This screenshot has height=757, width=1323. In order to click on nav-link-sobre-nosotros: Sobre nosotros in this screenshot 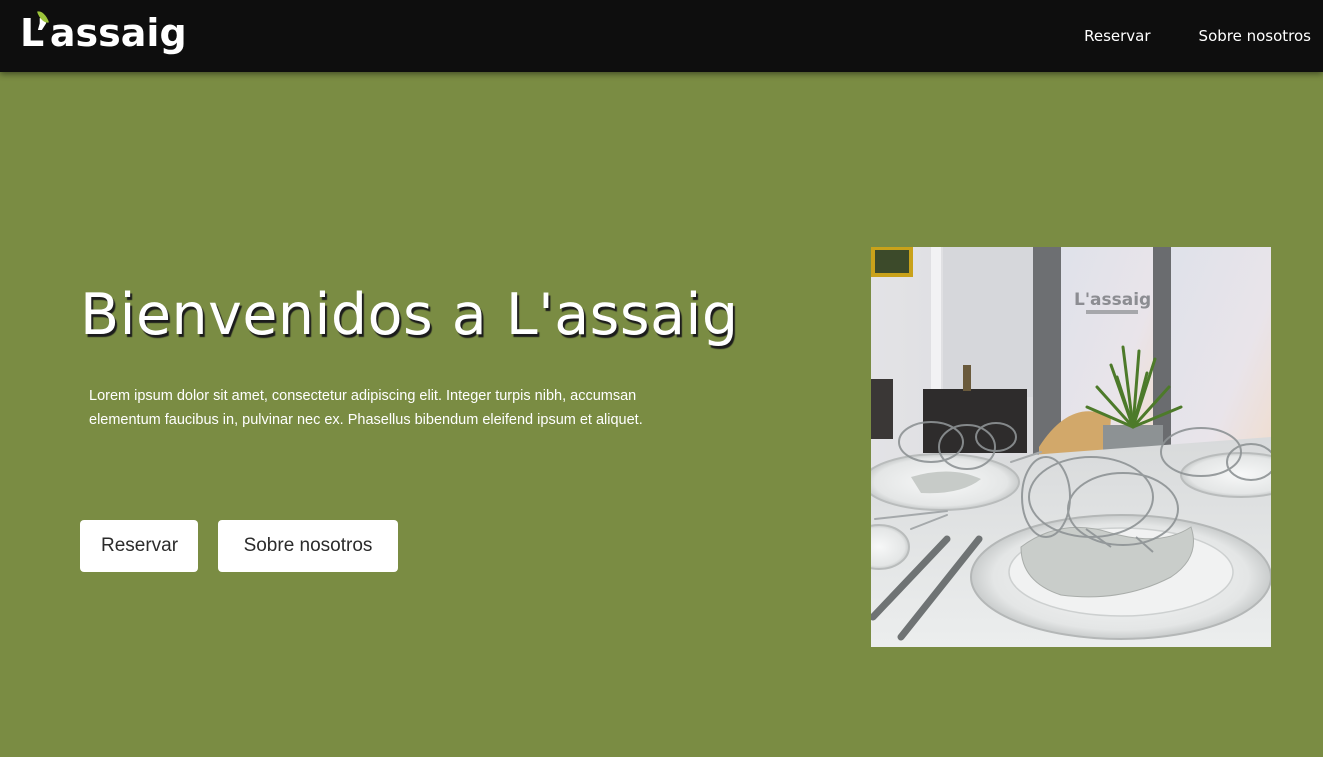, I will do `click(1255, 36)`.